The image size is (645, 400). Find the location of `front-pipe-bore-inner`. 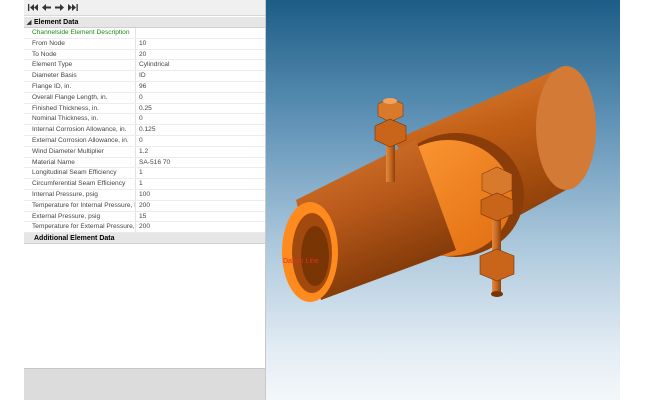

front-pipe-bore-inner is located at coordinates (315, 256).